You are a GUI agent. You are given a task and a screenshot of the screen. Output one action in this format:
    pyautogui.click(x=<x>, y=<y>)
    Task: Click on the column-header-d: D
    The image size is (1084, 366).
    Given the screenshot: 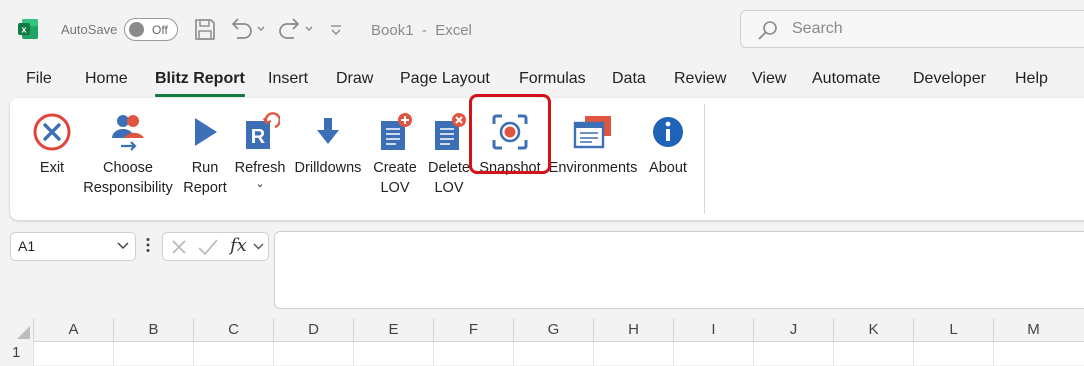 What is the action you would take?
    pyautogui.click(x=313, y=329)
    